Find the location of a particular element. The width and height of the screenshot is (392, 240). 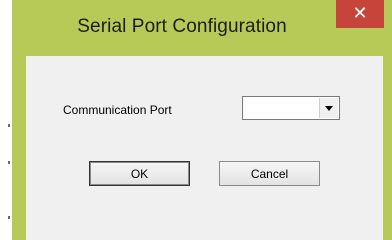

close-button: ✕ is located at coordinates (360, 14).